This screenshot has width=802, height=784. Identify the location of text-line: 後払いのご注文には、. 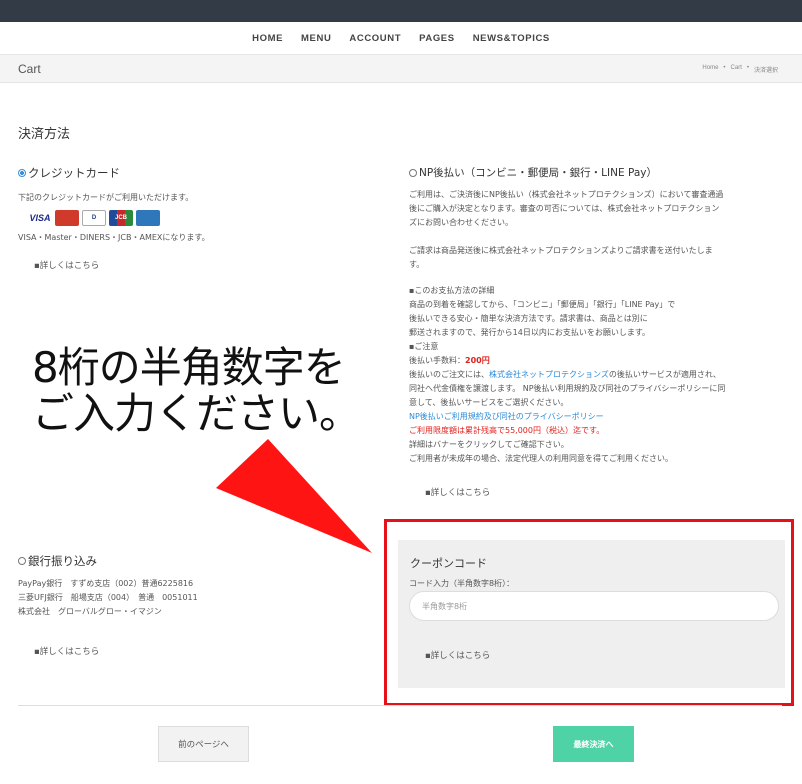
(449, 374).